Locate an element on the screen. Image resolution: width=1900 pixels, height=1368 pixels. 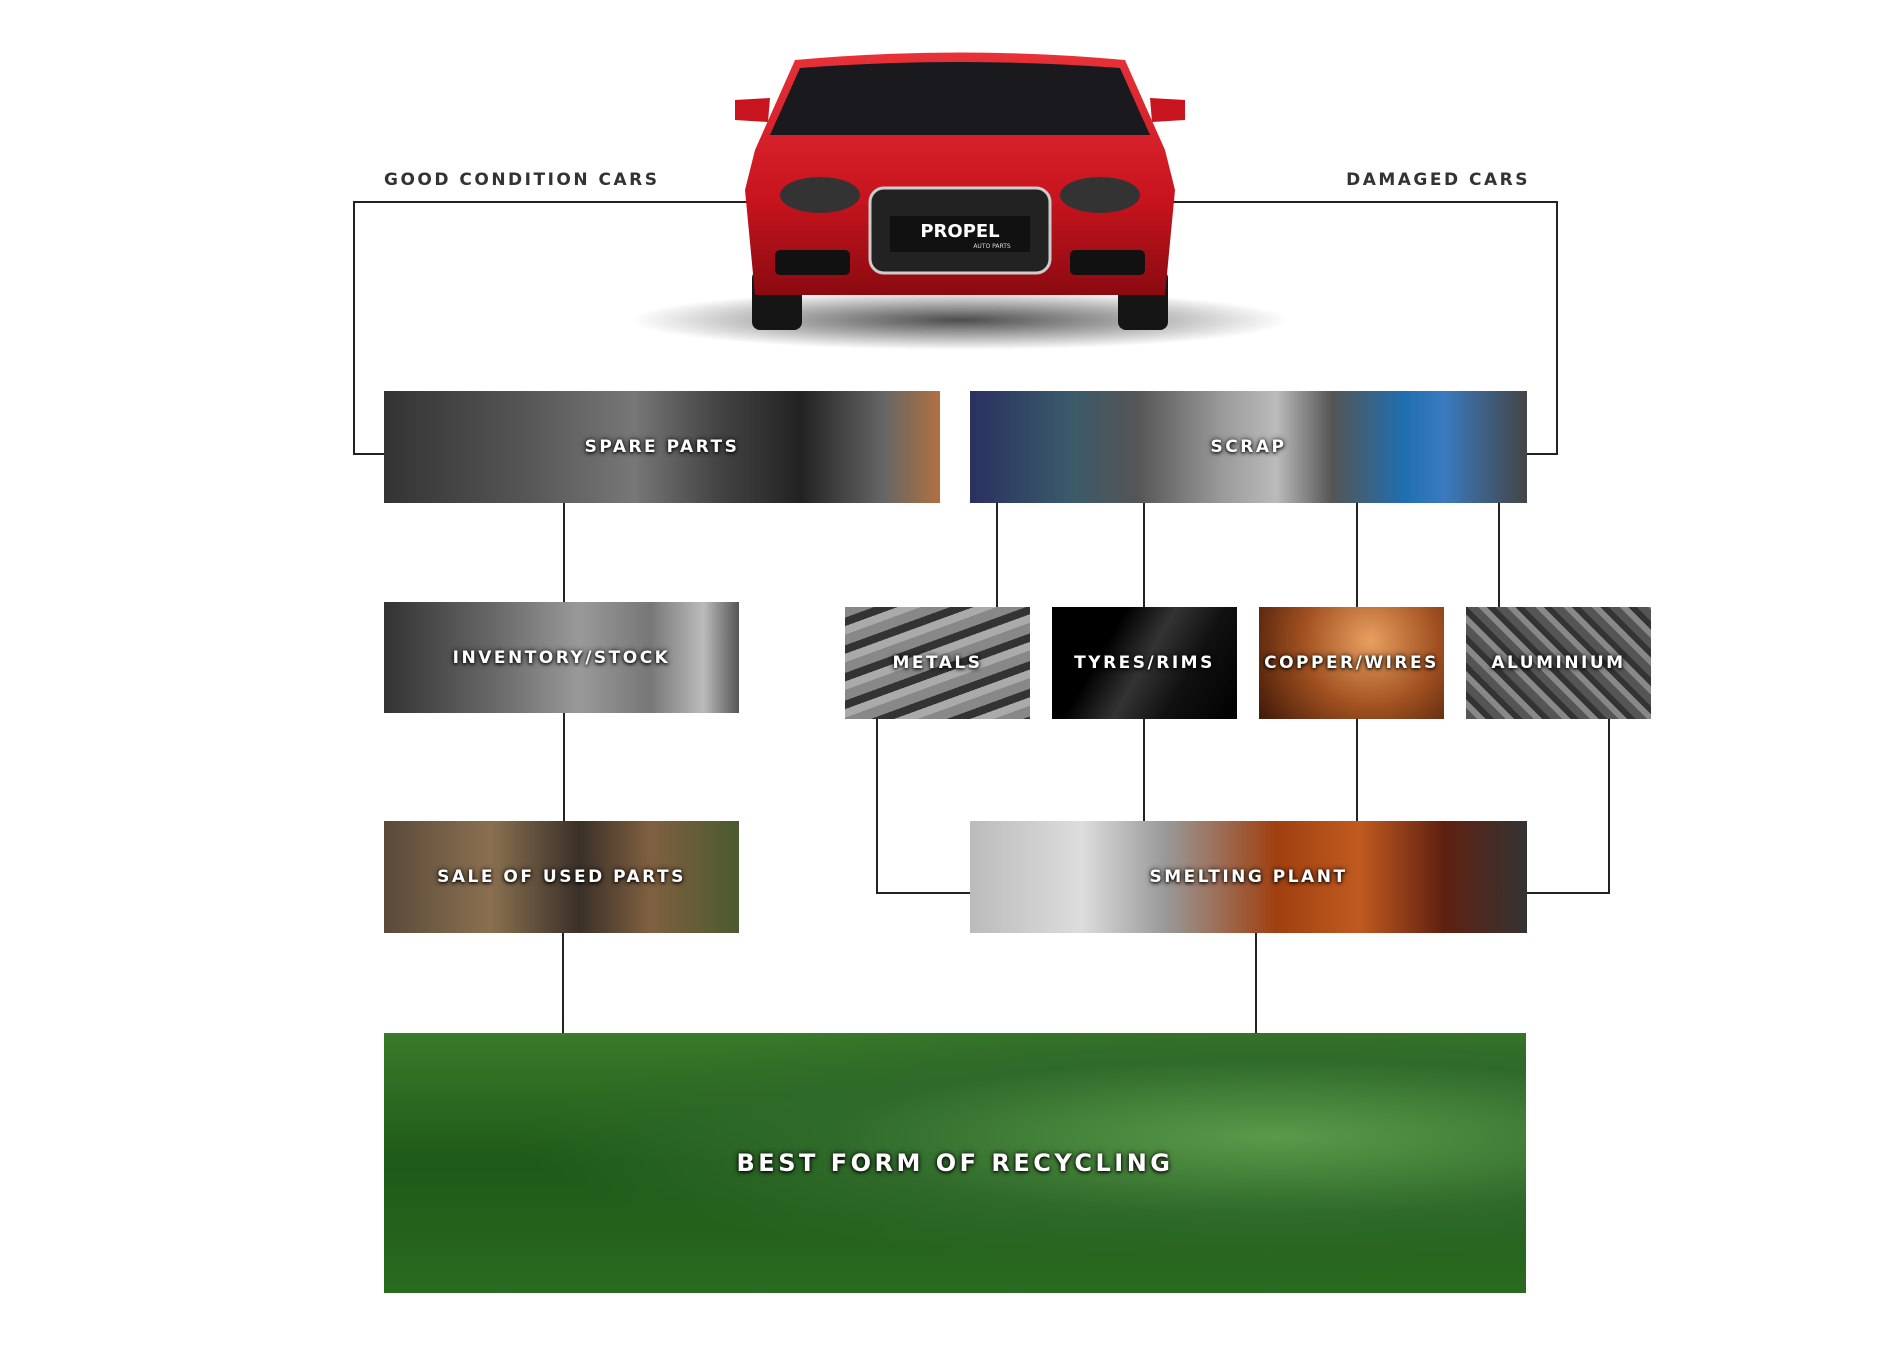
node-label: COPPER/WIRES is located at coordinates (1351, 663).